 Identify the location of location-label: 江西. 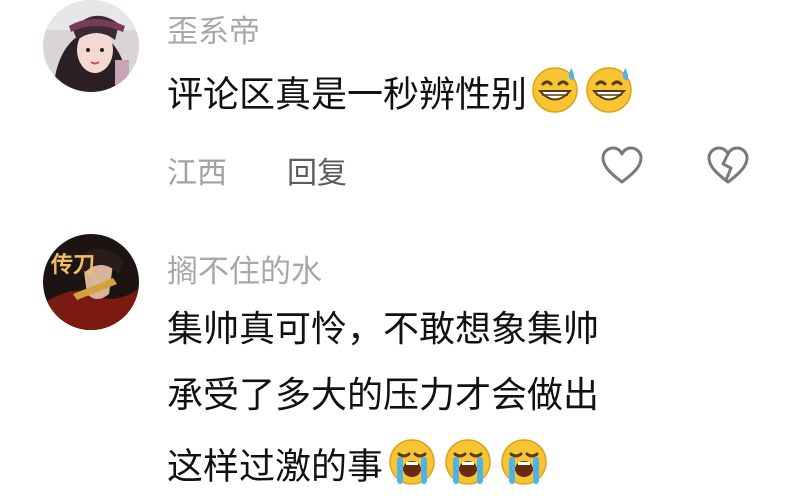
(197, 173).